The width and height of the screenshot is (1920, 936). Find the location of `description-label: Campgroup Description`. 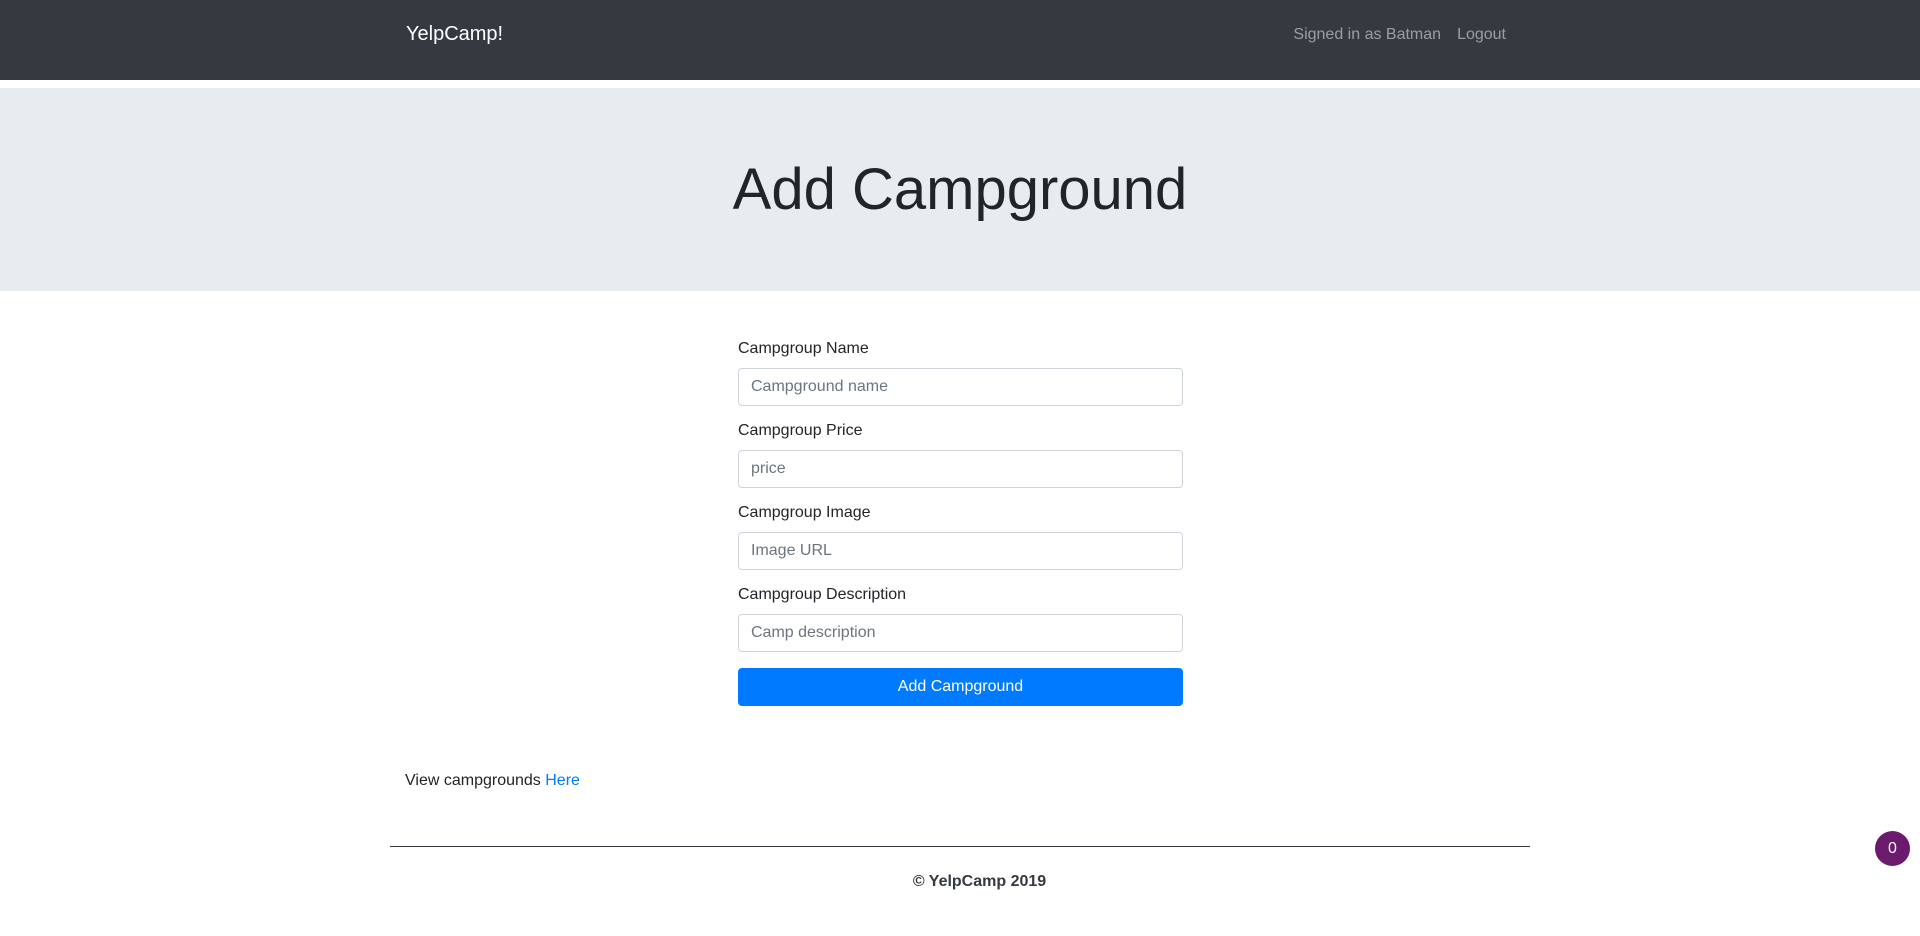

description-label: Campgroup Description is located at coordinates (822, 594).